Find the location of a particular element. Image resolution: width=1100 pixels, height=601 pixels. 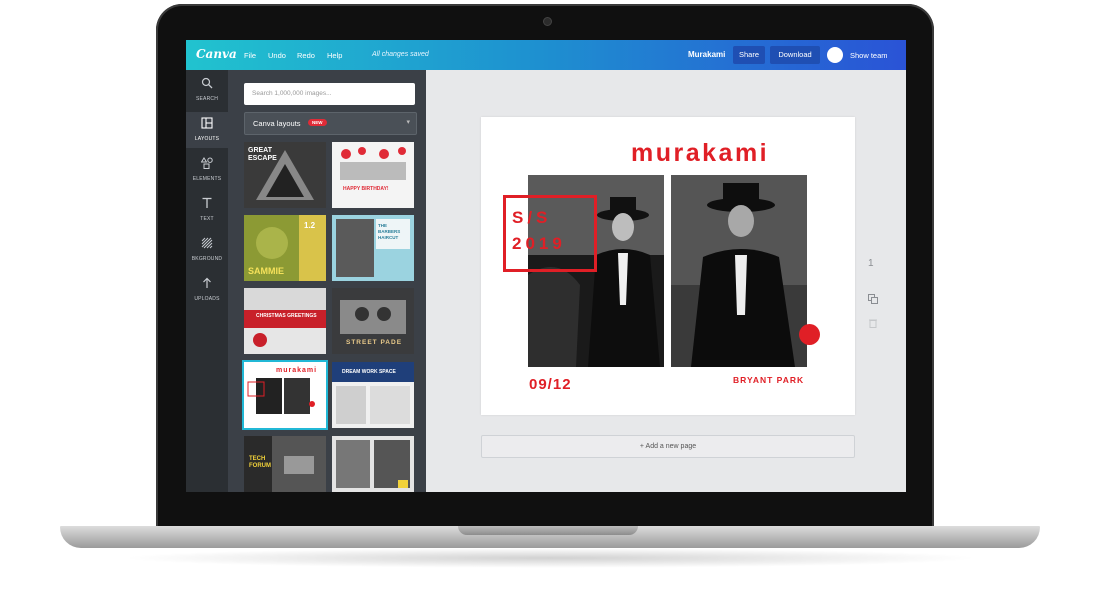

sidebar-item-elements: ELEMENTS is located at coordinates (207, 170).